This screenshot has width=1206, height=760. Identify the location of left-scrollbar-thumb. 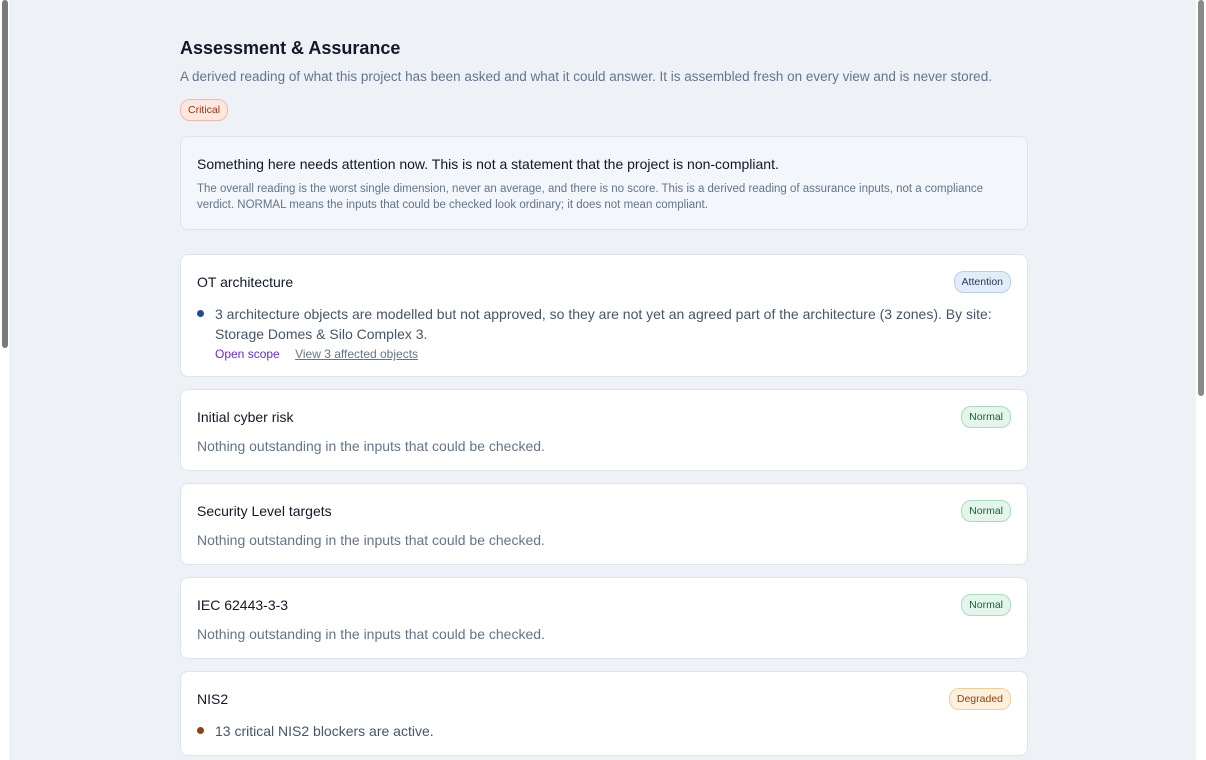
(5, 174).